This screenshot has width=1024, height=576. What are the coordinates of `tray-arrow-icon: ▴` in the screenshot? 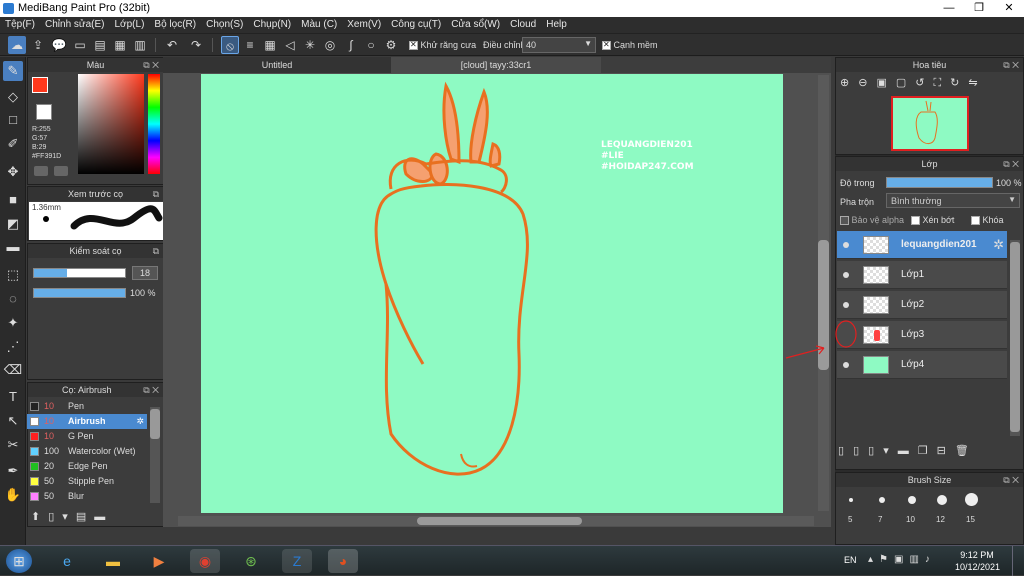 It's located at (873, 559).